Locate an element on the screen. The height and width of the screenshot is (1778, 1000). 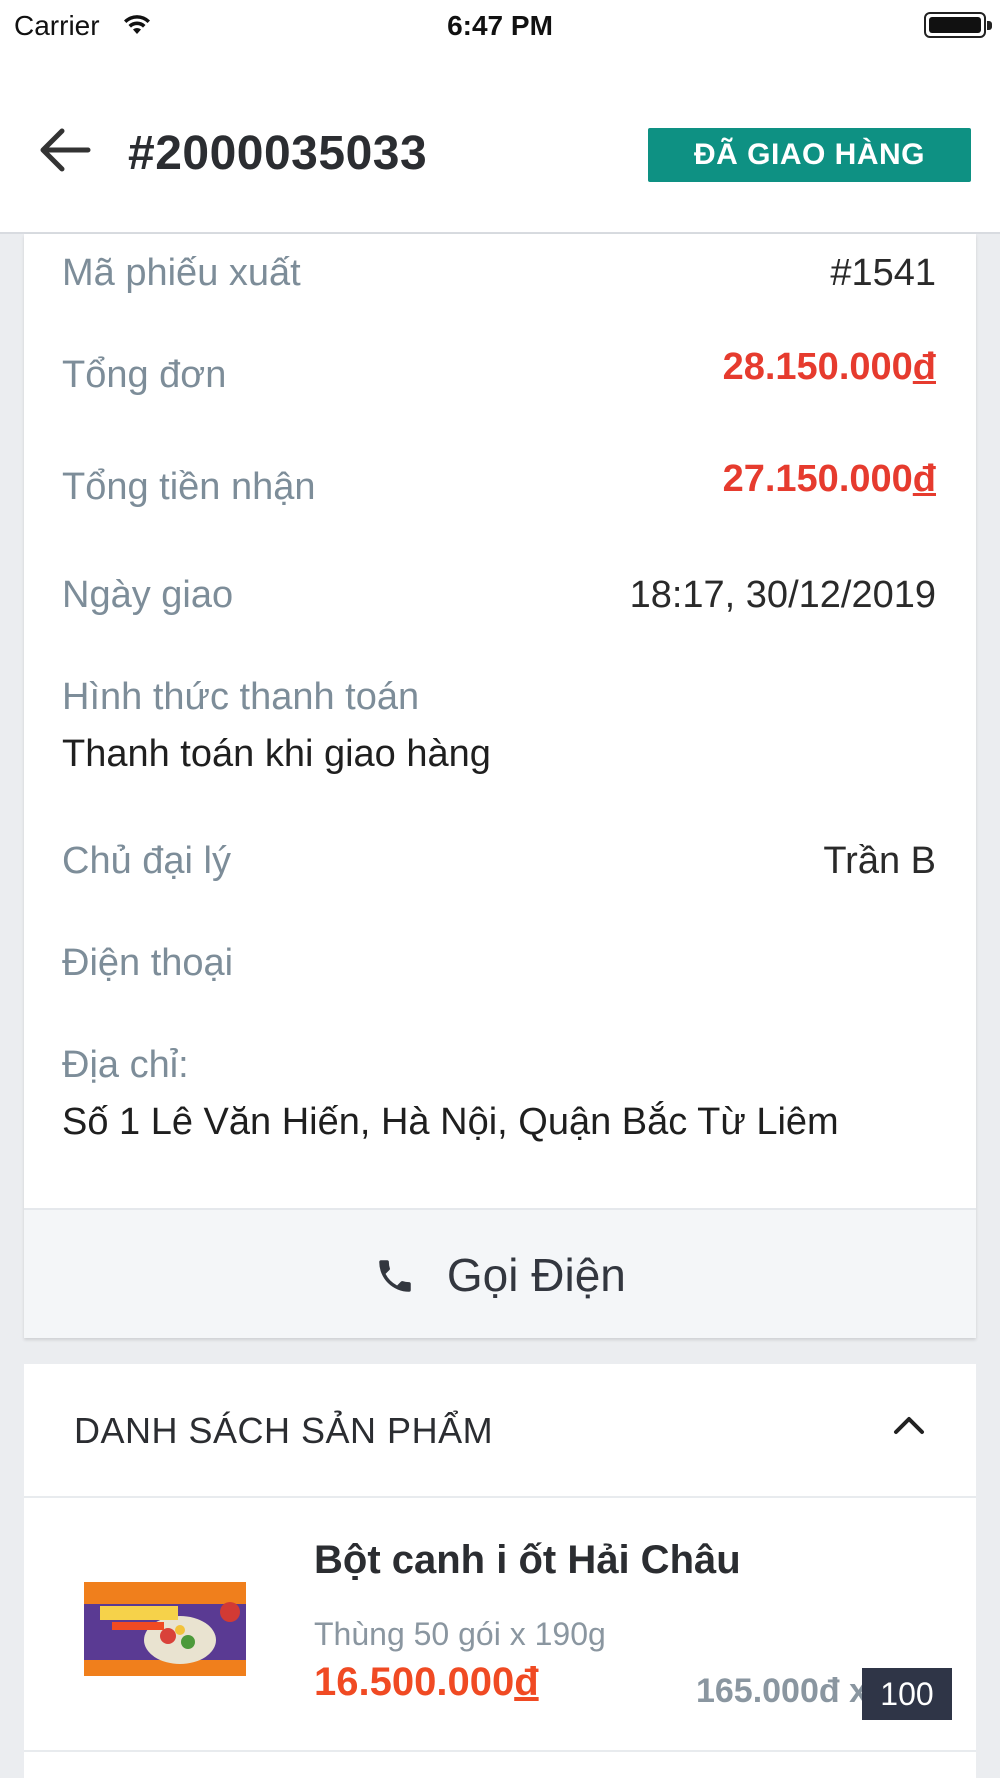
back-arrow-icon is located at coordinates (65, 152).